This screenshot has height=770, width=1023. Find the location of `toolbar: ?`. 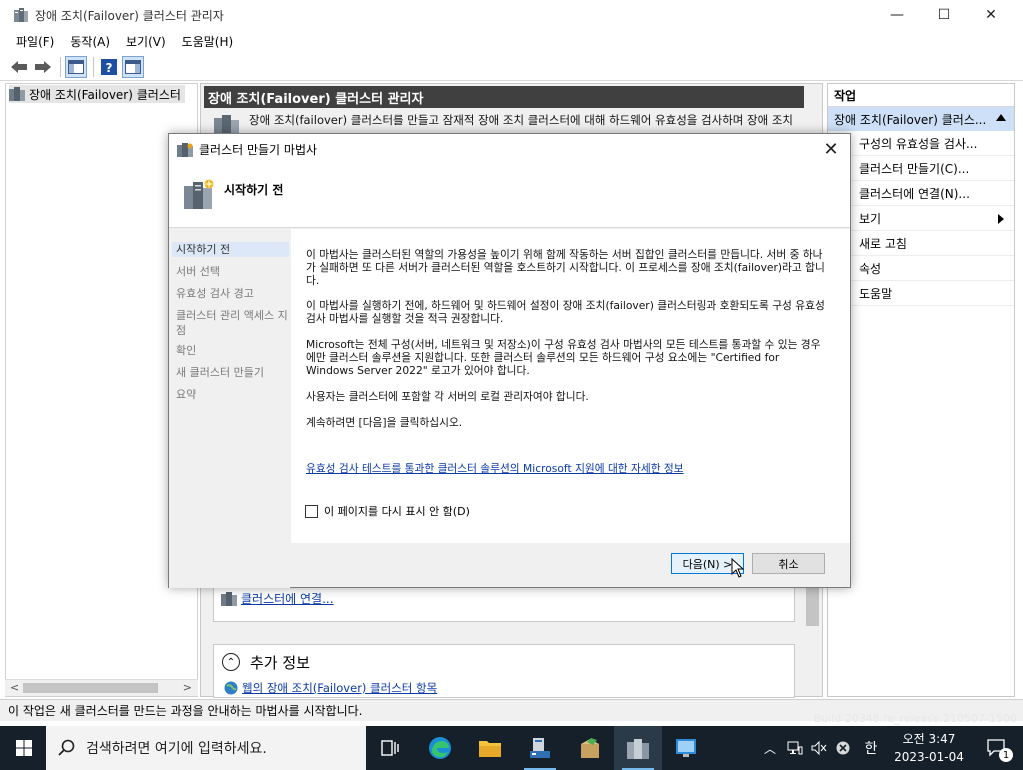

toolbar: ? is located at coordinates (511, 67).